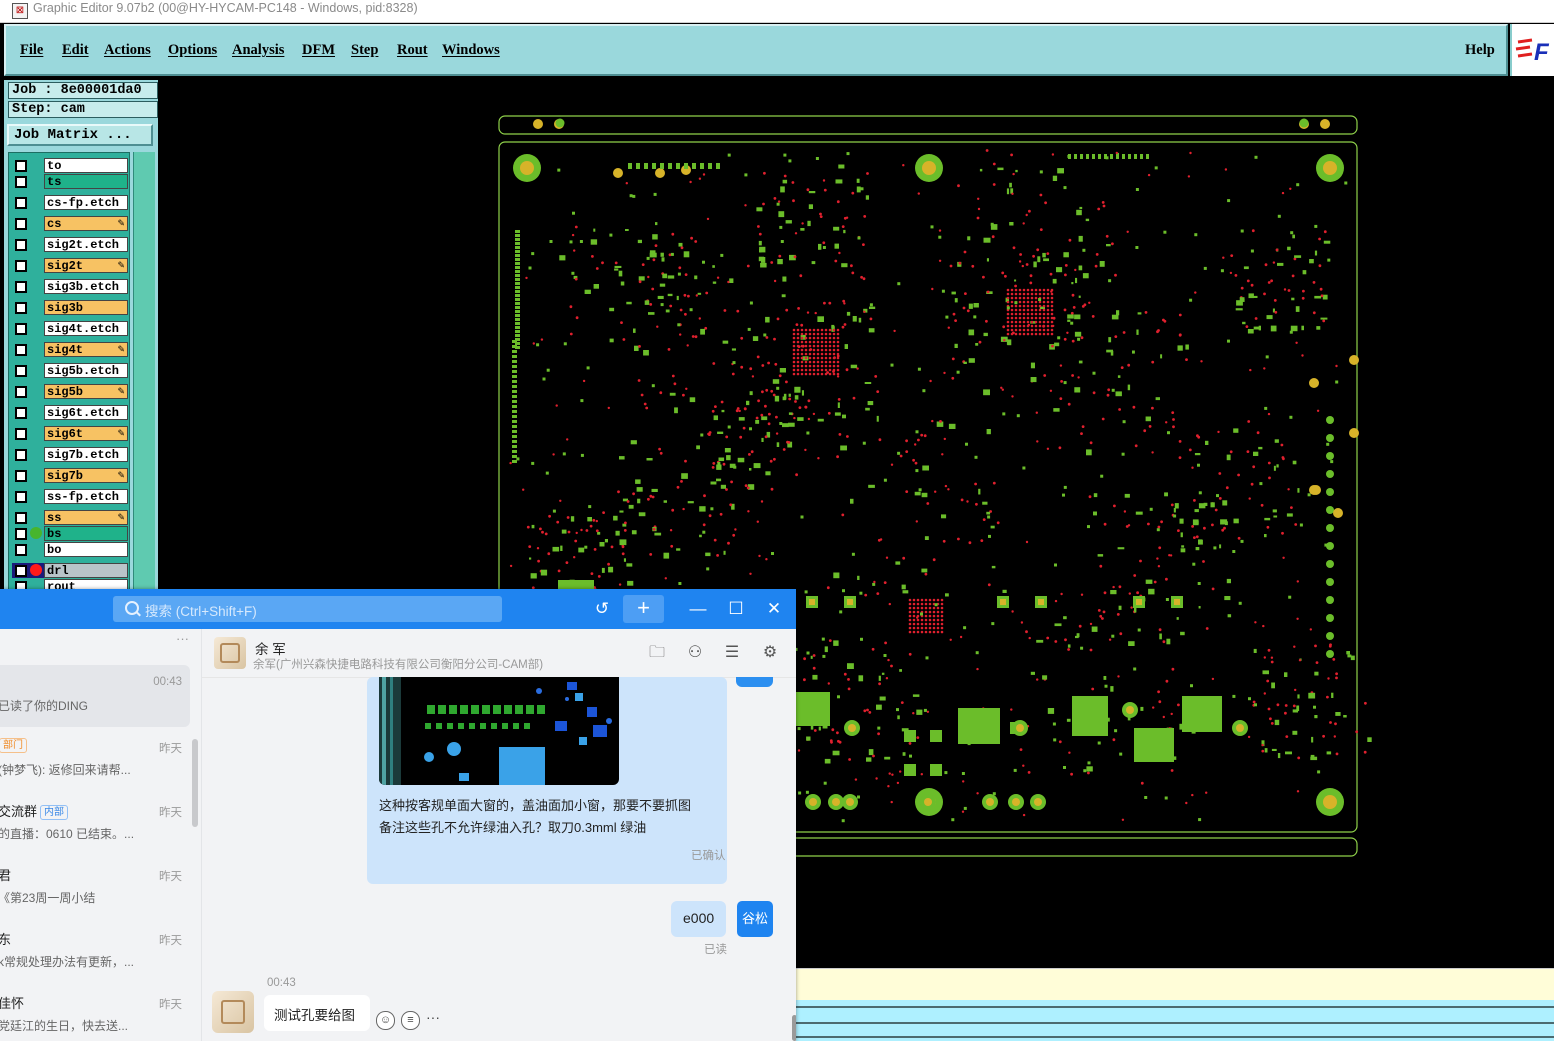 This screenshot has width=1554, height=1041. Describe the element at coordinates (192, 50) in the screenshot. I see `menu-options: Options` at that location.